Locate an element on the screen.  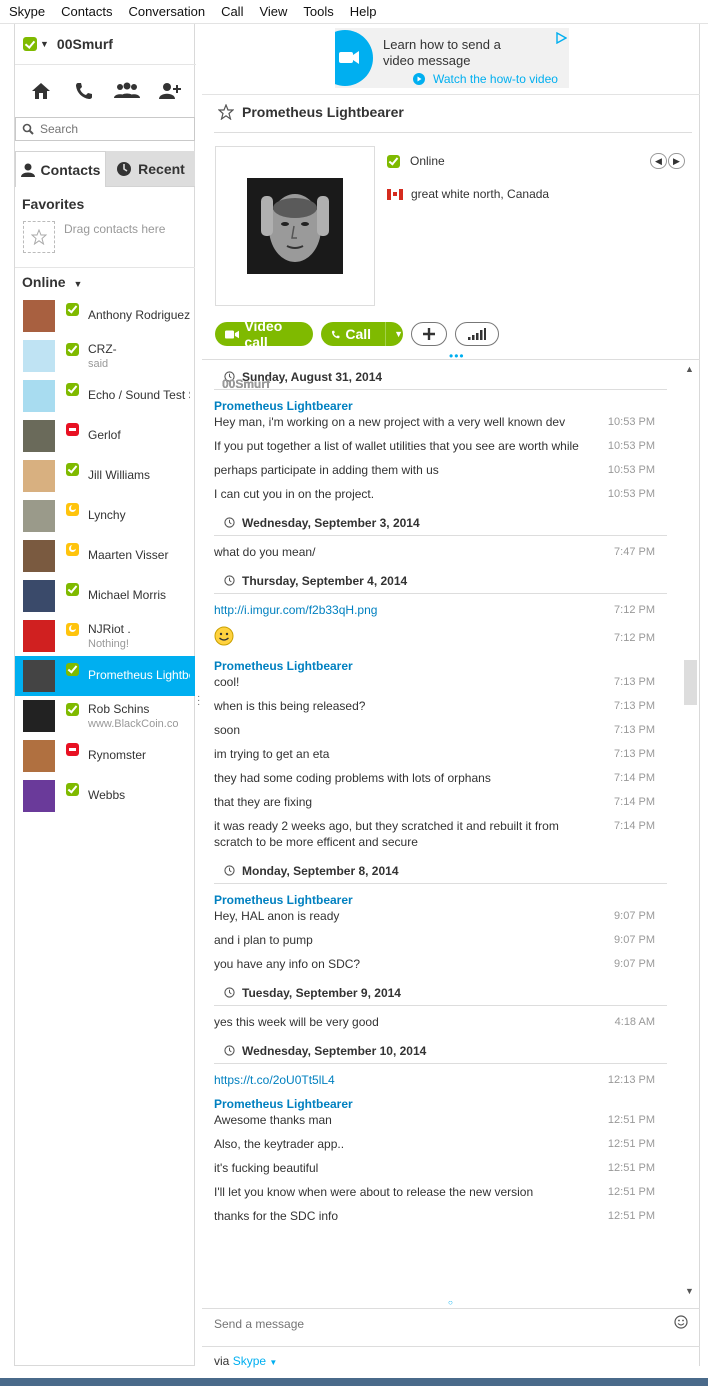
plus-icon is located at coordinates (429, 334).